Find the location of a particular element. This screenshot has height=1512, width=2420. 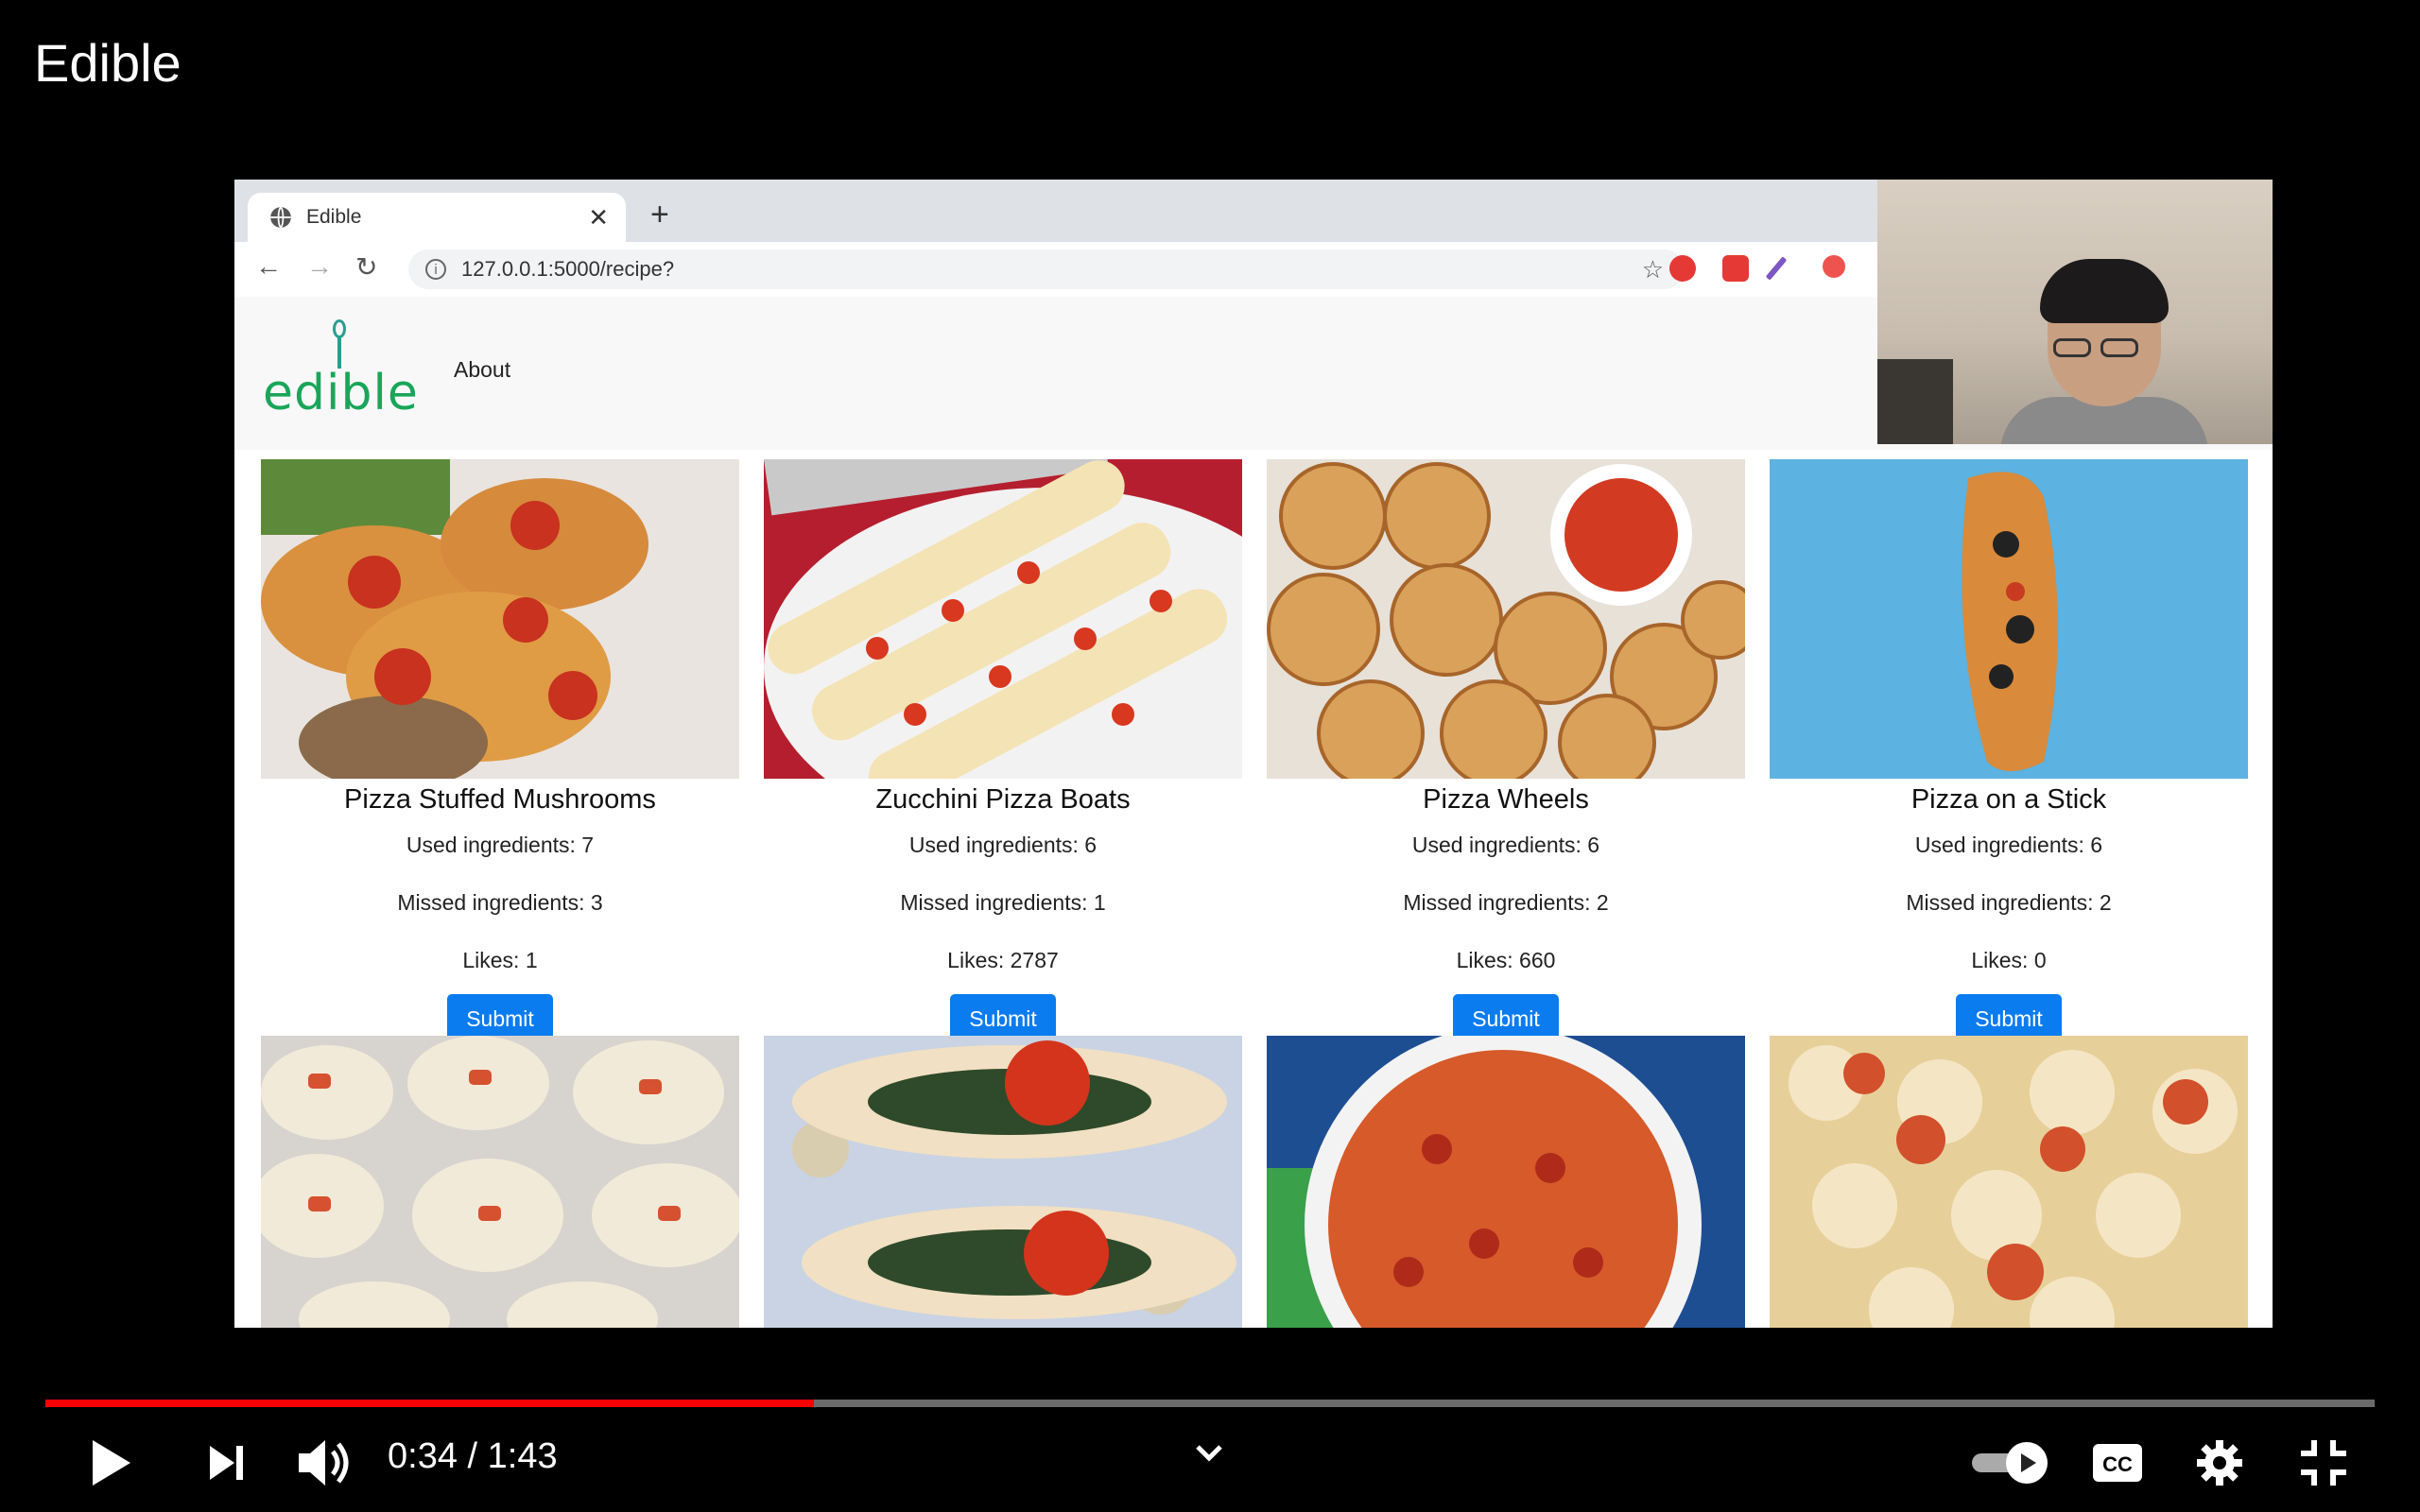

recipe-title: Pizza Stuffed Mushrooms is located at coordinates (500, 799).